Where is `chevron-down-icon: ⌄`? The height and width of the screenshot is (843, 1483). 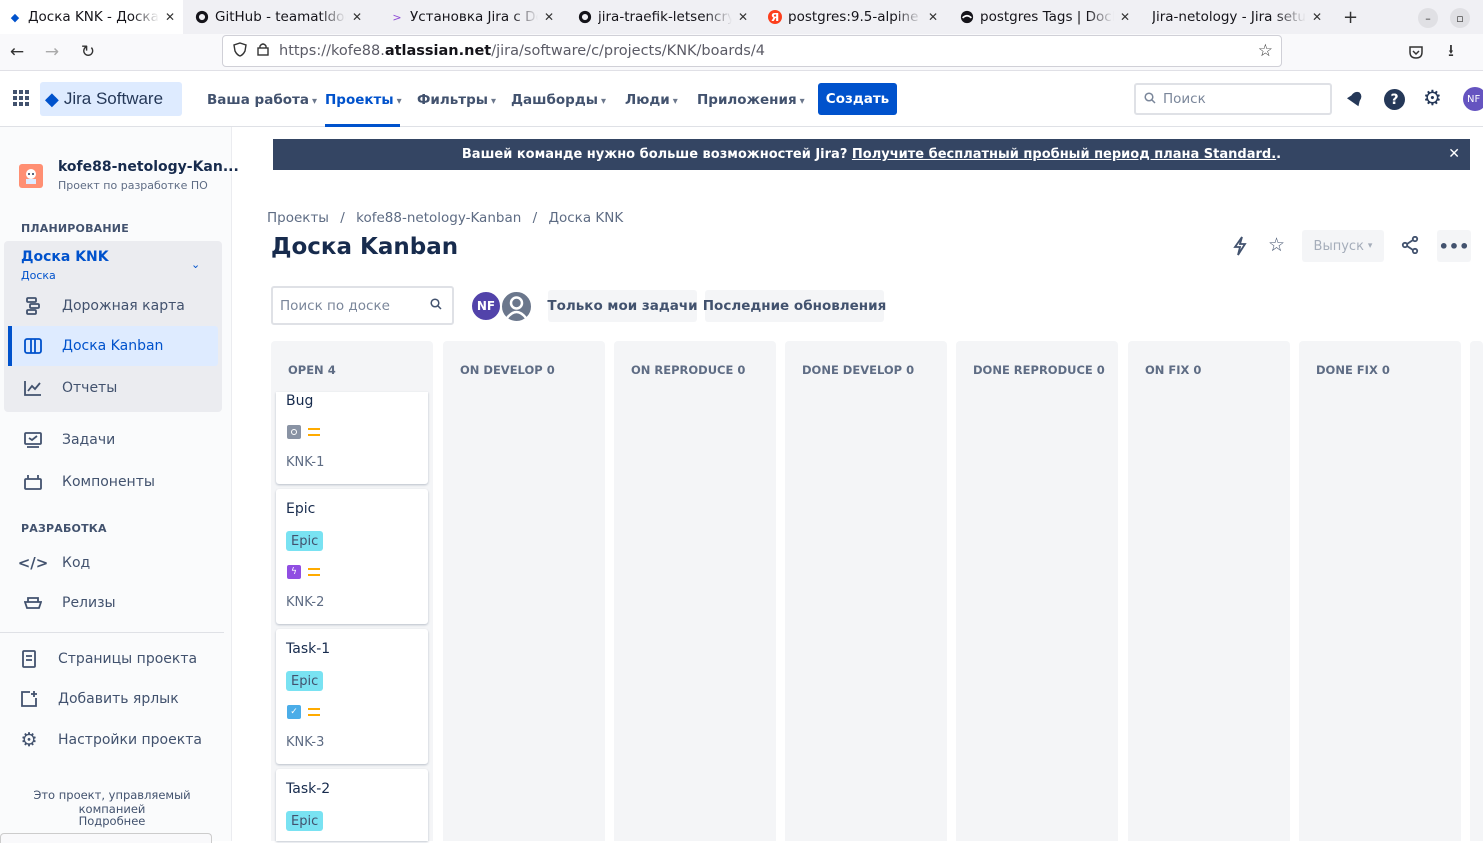
chevron-down-icon: ⌄ is located at coordinates (195, 264).